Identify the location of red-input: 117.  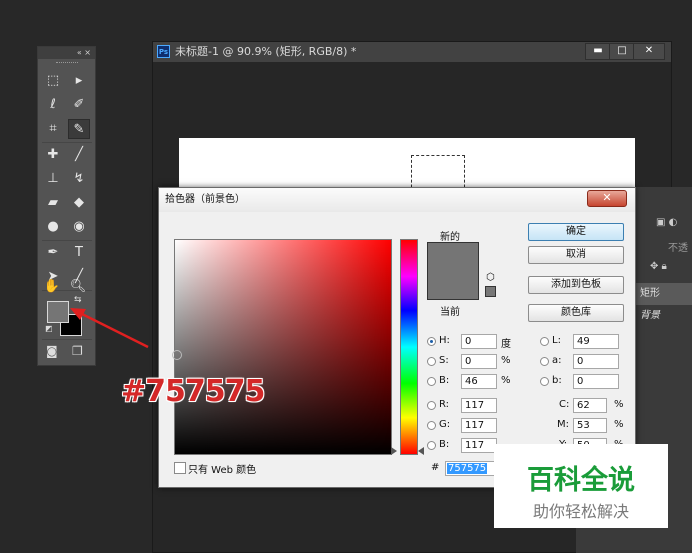
(479, 405).